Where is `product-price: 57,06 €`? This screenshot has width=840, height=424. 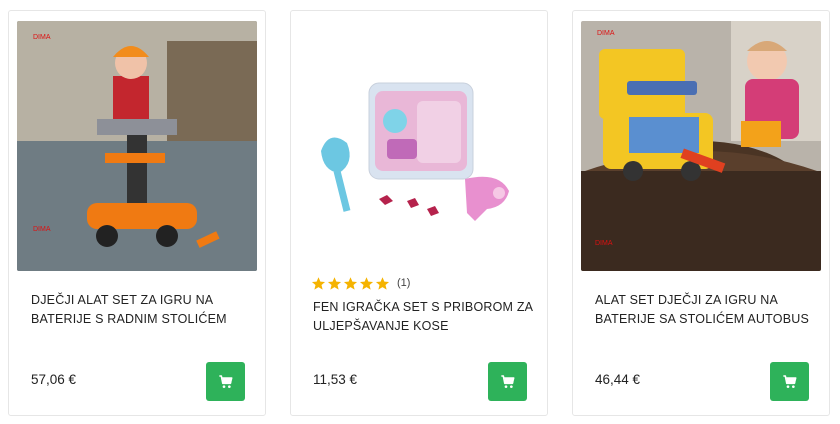
product-price: 57,06 € is located at coordinates (54, 379).